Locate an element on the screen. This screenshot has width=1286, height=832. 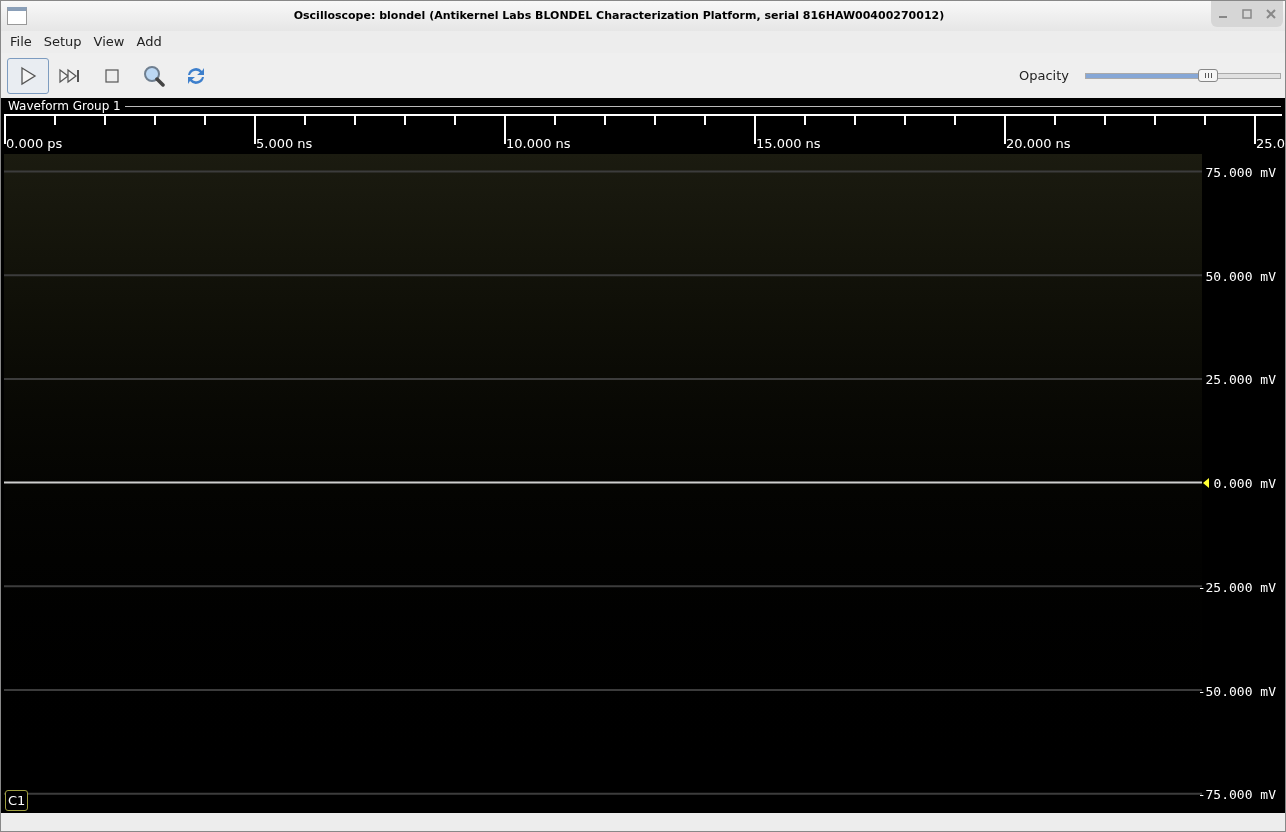
opacity-label: Opacity is located at coordinates (1044, 75).